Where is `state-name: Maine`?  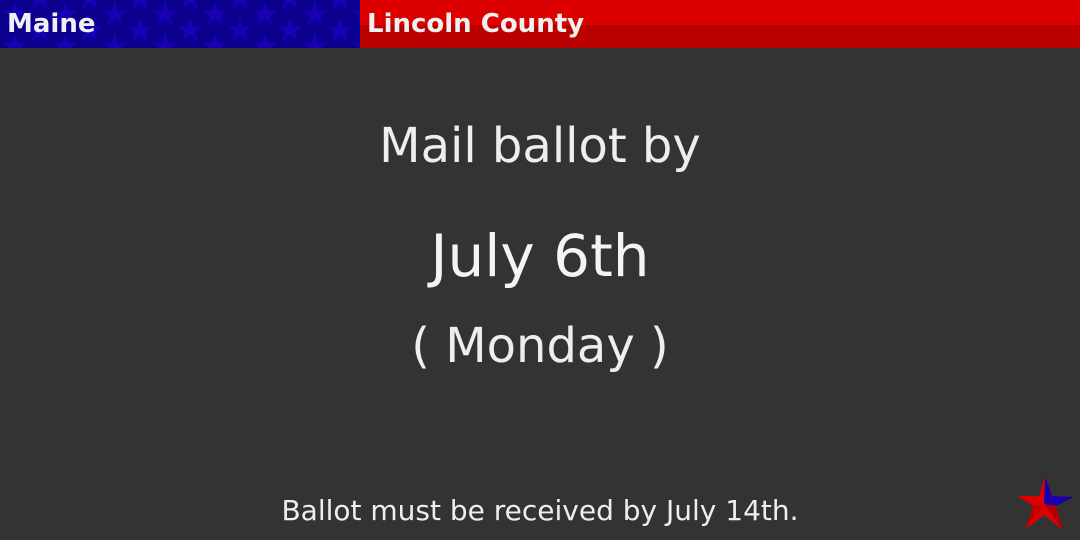 state-name: Maine is located at coordinates (51, 24).